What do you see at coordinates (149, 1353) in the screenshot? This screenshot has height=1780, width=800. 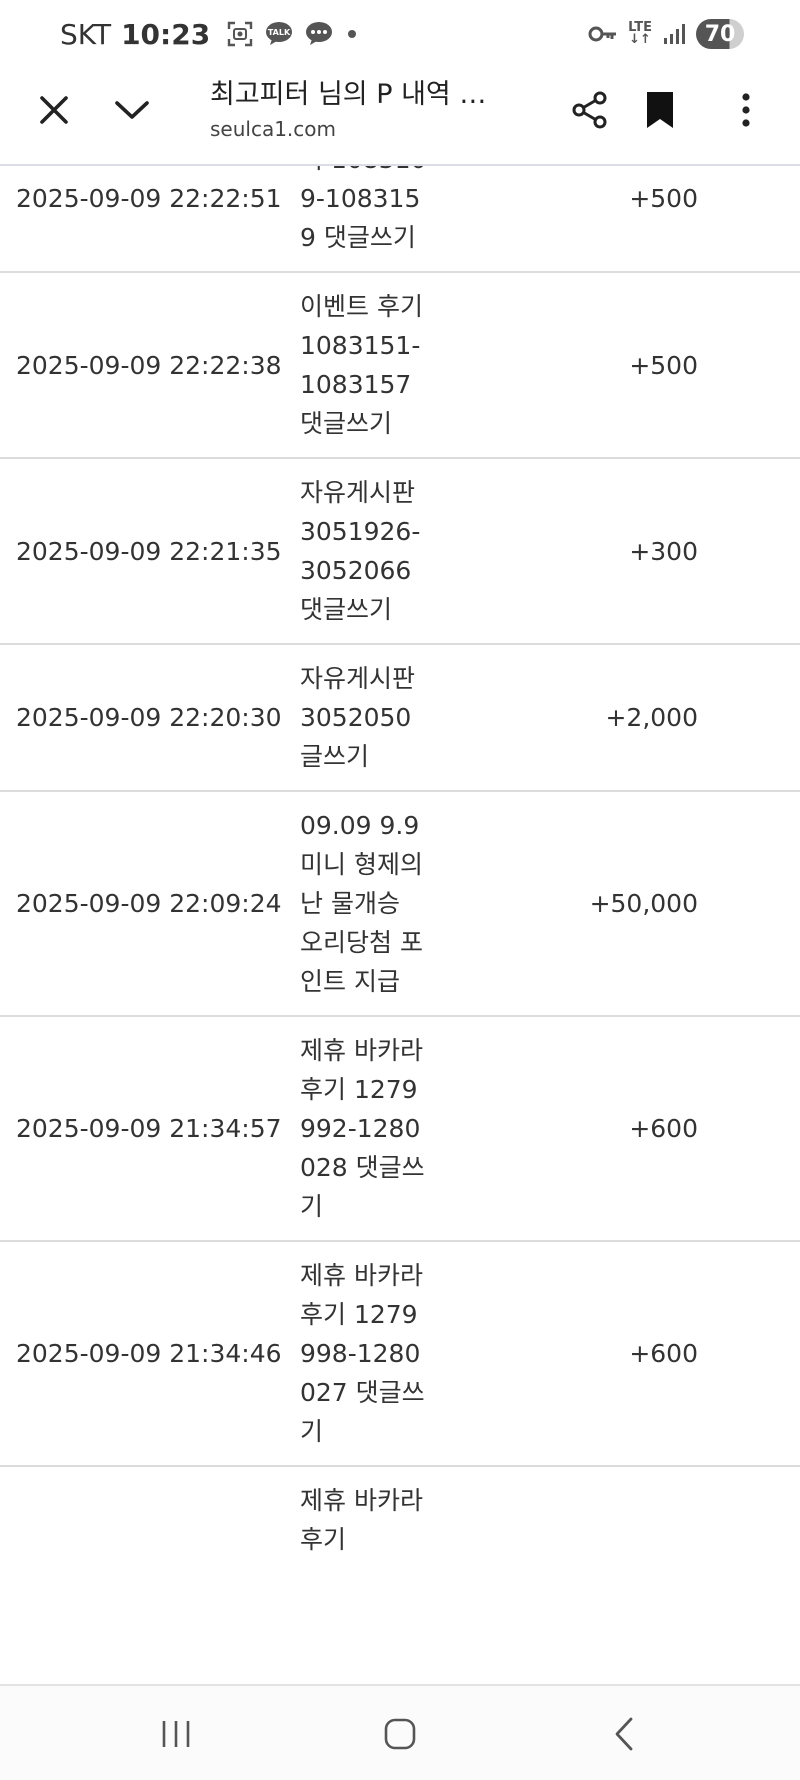 I see `row-date: 2025-09-09 21:34:46` at bounding box center [149, 1353].